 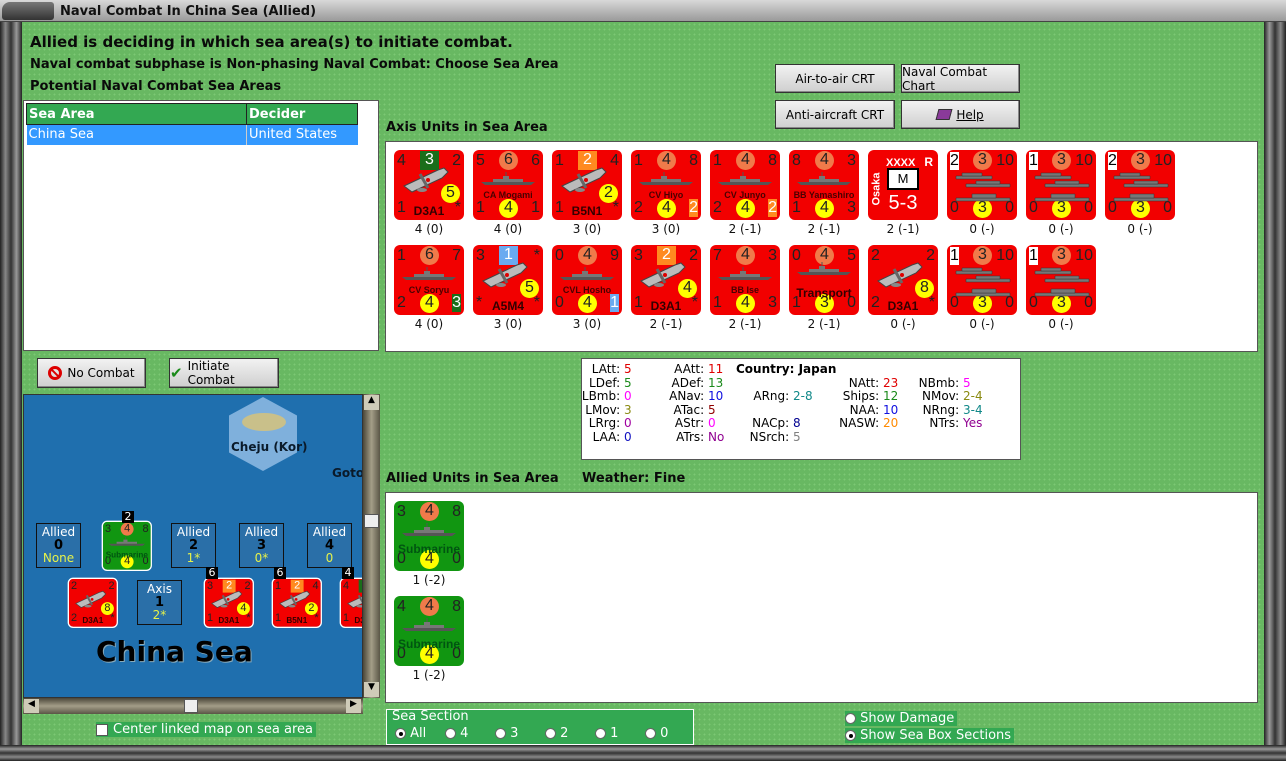 I want to click on weather-label: Weather: Fine, so click(x=634, y=478).